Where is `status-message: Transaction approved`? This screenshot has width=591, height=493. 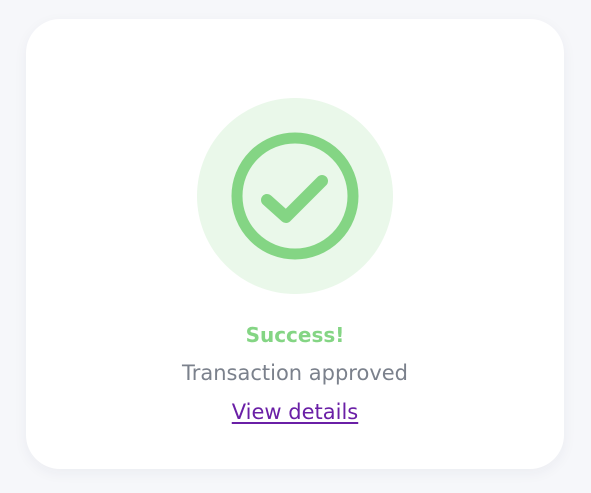
status-message: Transaction approved is located at coordinates (295, 373).